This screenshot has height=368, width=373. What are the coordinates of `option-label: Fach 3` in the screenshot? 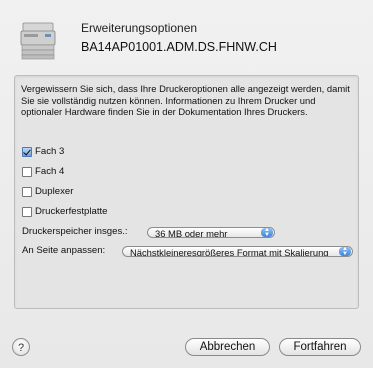 It's located at (50, 151).